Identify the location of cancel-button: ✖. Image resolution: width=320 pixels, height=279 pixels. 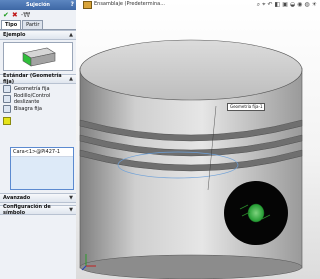
(15, 15).